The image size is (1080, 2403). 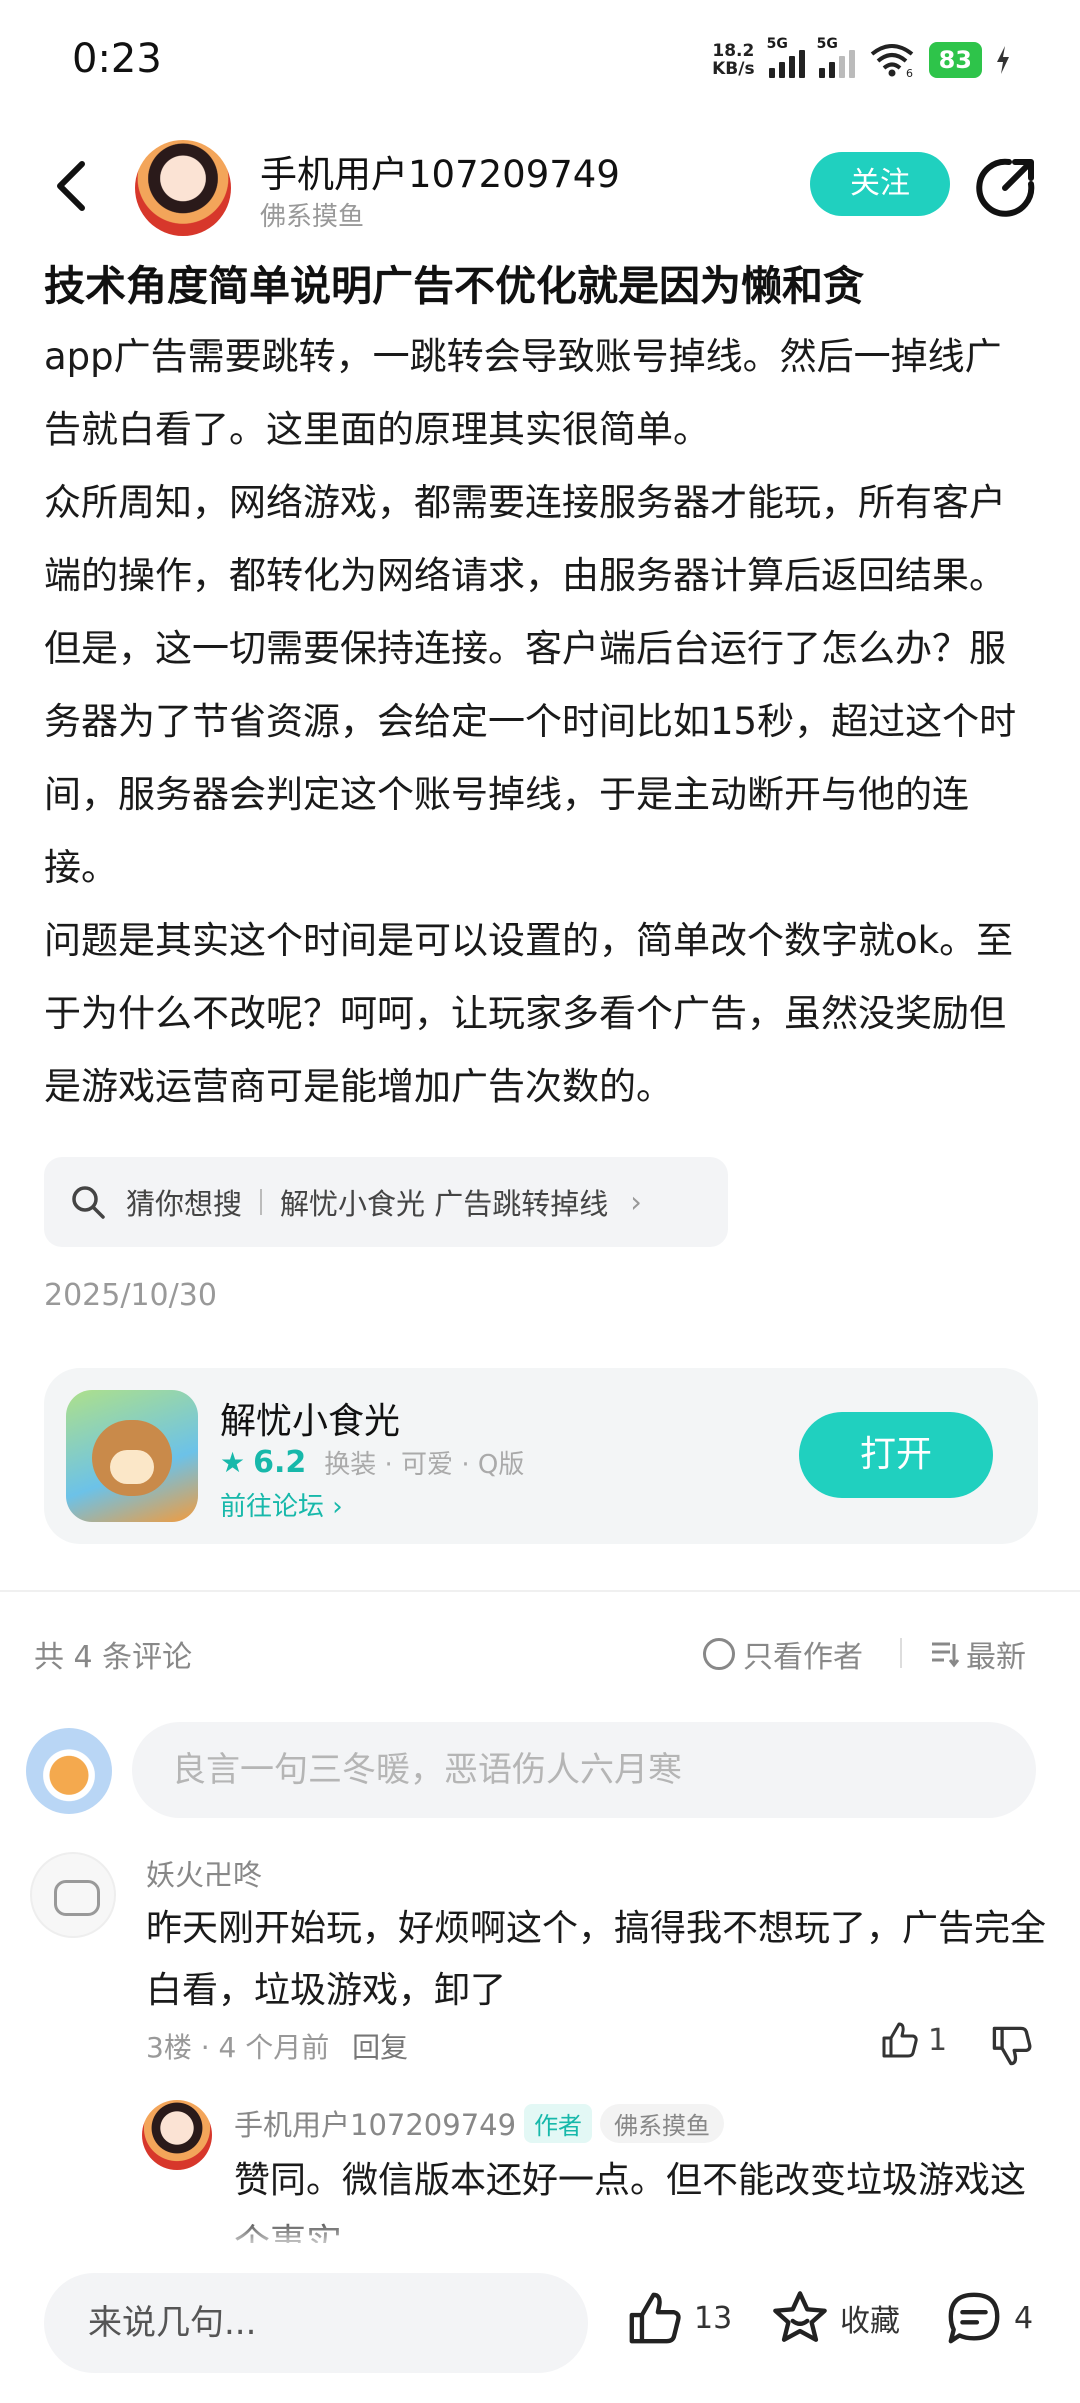 I want to click on collect-button: 收藏, so click(x=835, y=2318).